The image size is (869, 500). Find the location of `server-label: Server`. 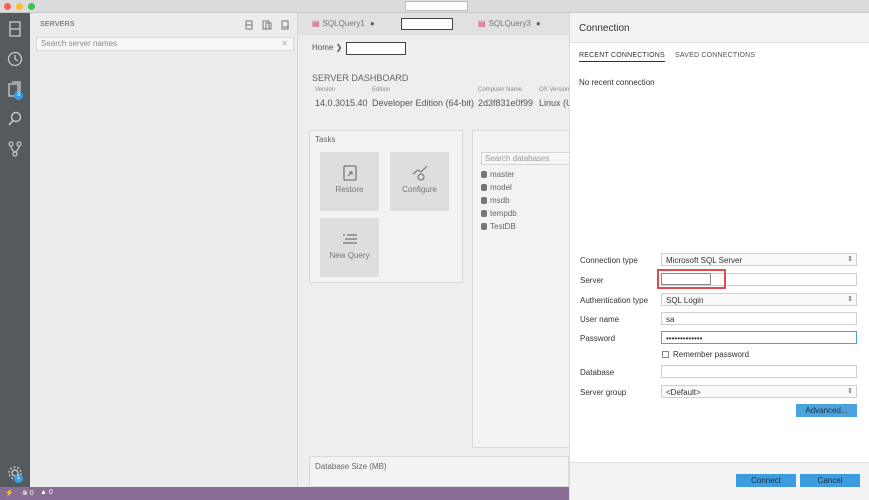

server-label: Server is located at coordinates (592, 280).